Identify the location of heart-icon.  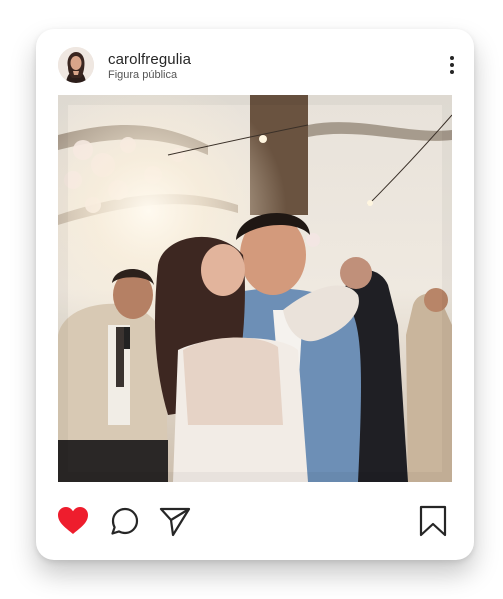
(73, 520).